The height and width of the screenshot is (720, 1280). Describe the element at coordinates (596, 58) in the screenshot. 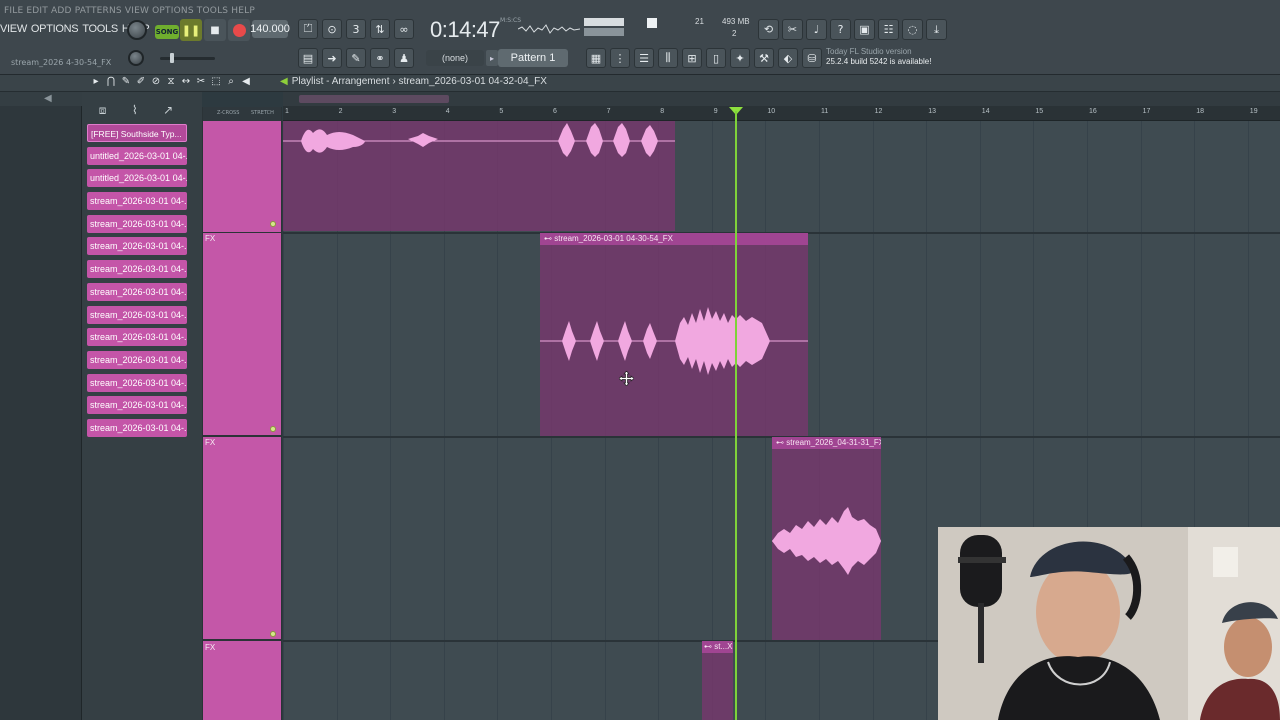

I see `playlist-icon: ▦` at that location.